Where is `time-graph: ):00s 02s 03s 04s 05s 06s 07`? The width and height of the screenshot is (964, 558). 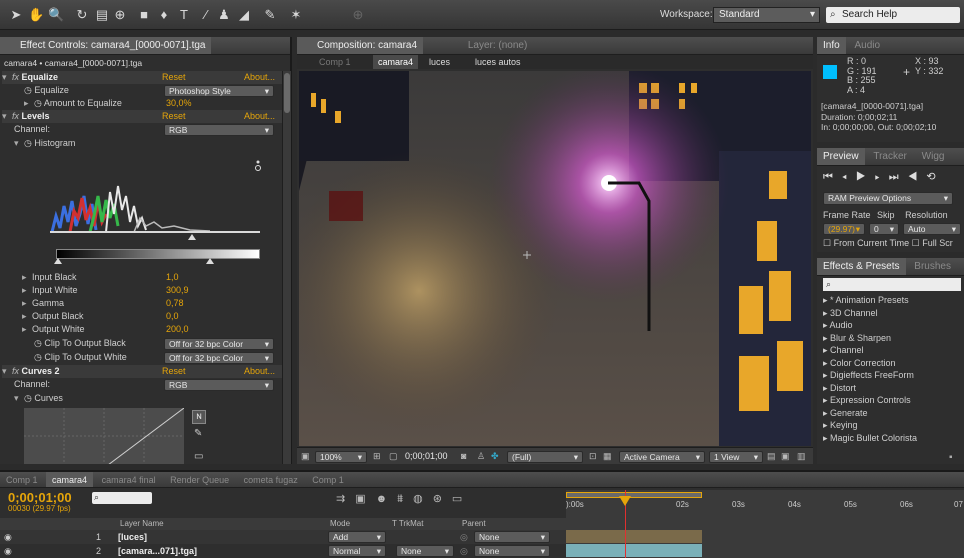
time-graph: ):00s 02s 03s 04s 05s 06s 07 is located at coordinates (765, 524).